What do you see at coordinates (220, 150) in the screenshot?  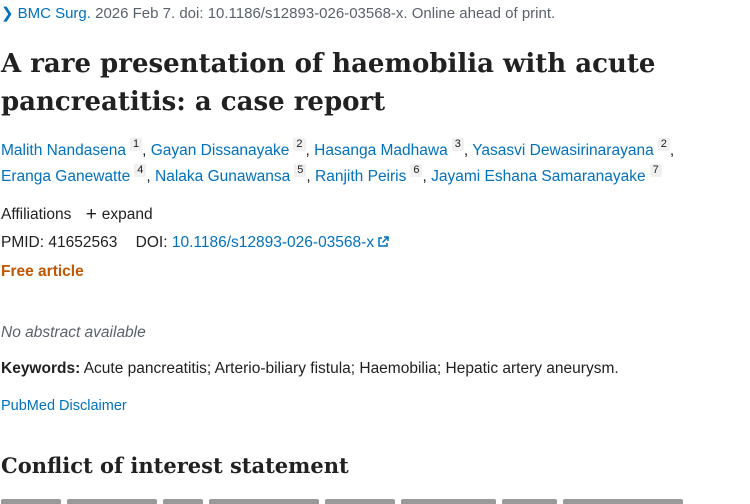 I see `author-link: Gayan Dissanayake` at bounding box center [220, 150].